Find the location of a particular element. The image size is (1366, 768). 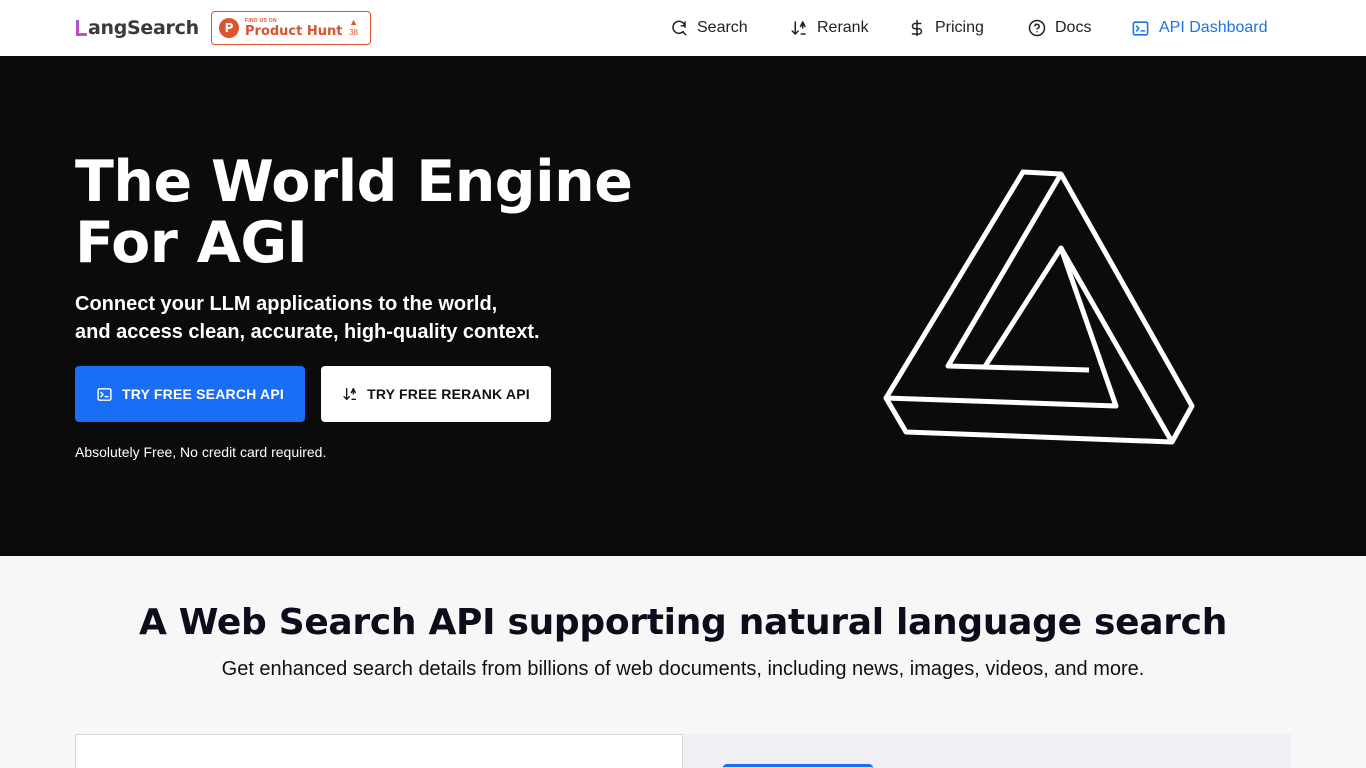

product-hunt-badge: P FIND US ON Product Hunt ▲ 38 is located at coordinates (291, 28).